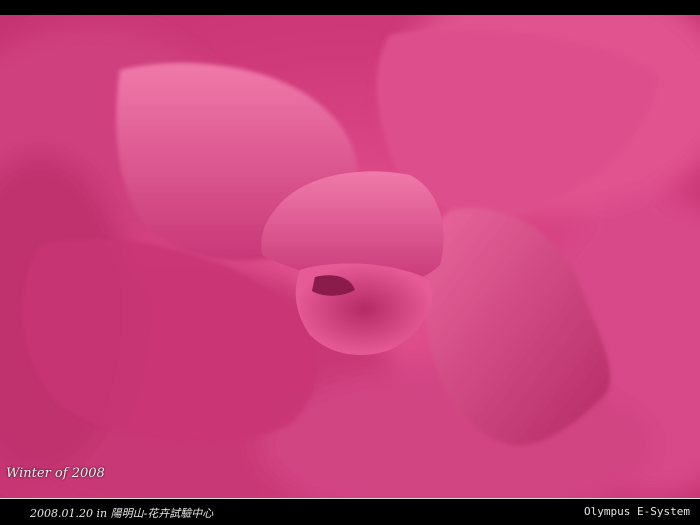  I want to click on date-location-text: 2008.01.20 in 陽明山-花卉試驗中心, so click(122, 513).